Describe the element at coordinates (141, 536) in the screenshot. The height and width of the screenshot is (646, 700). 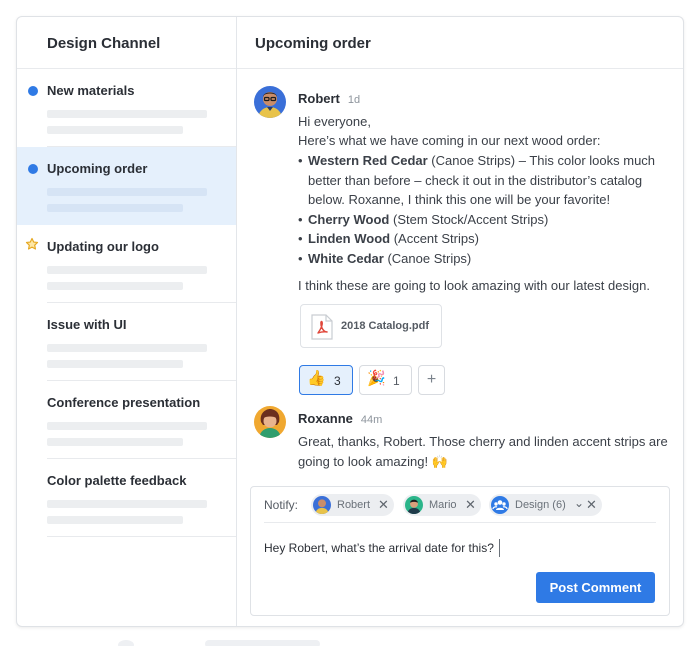
I see `divider` at that location.